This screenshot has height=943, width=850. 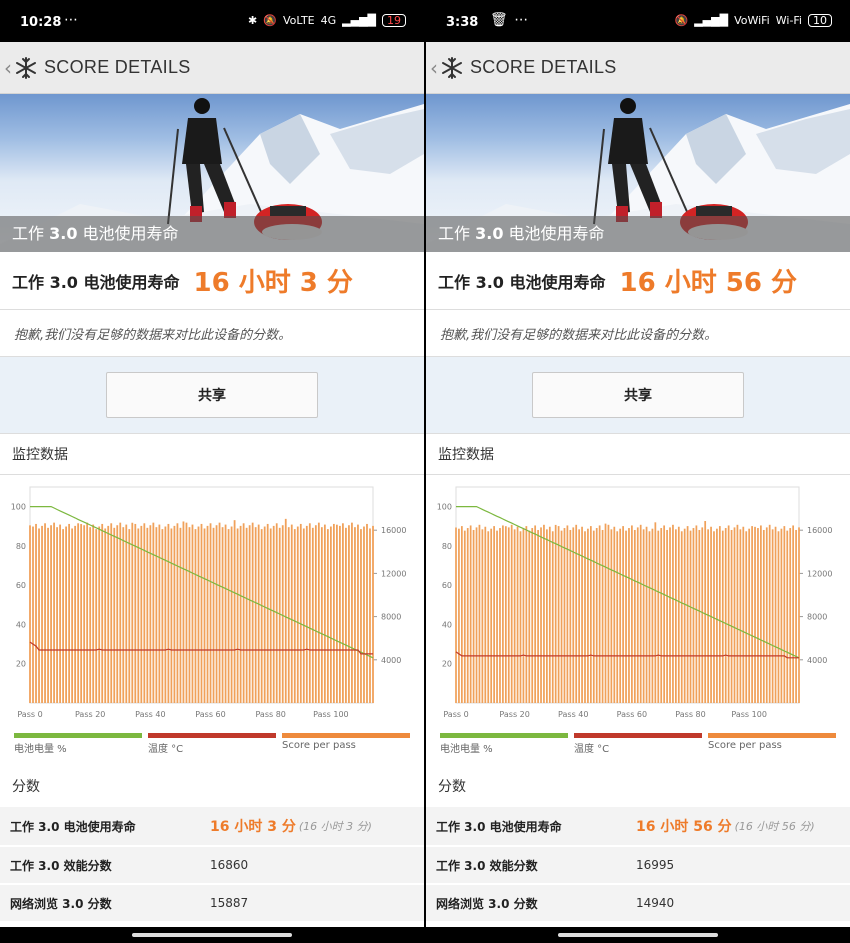 I want to click on y-left-tick-label: 20, so click(x=21, y=664).